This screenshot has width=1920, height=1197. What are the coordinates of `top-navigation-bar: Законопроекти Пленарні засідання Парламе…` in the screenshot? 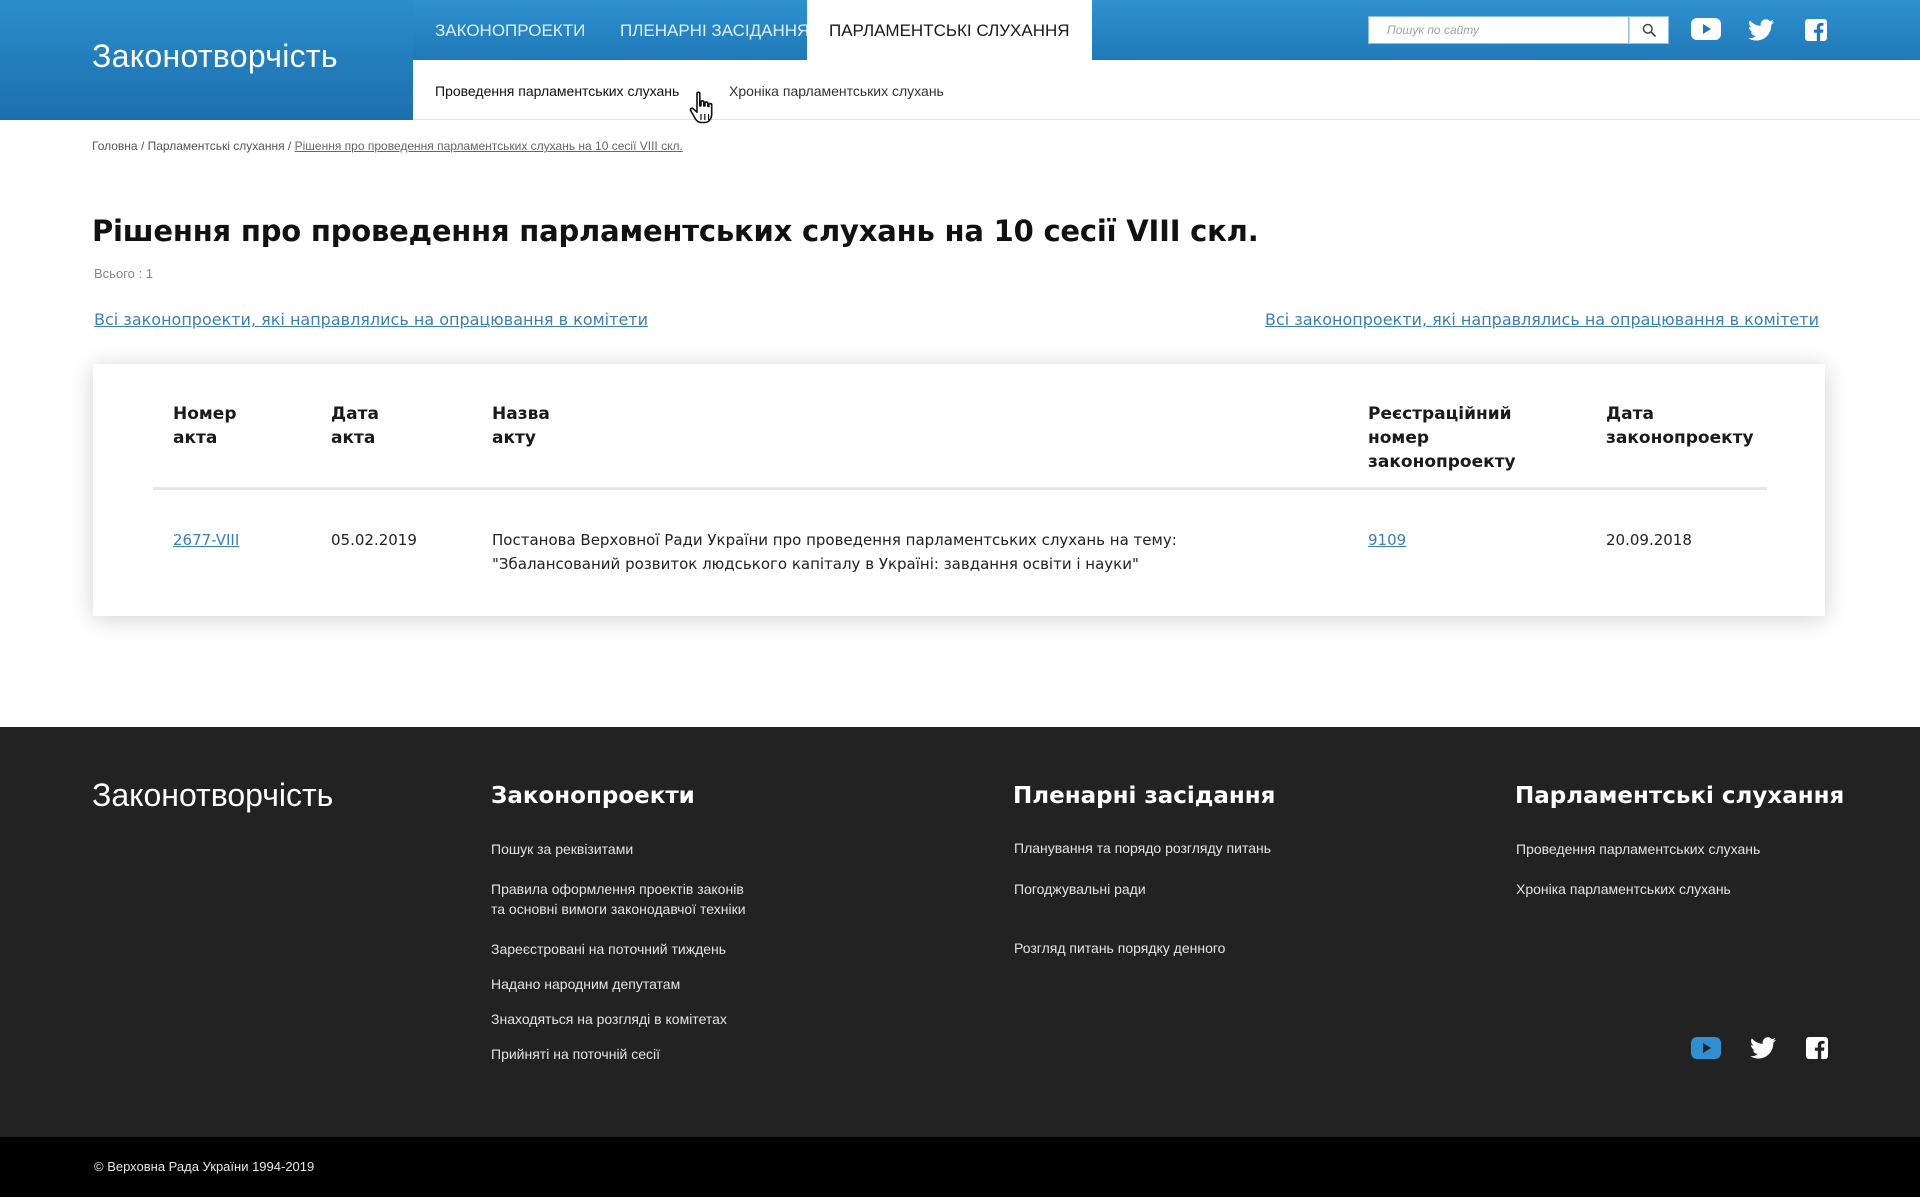 It's located at (1166, 30).